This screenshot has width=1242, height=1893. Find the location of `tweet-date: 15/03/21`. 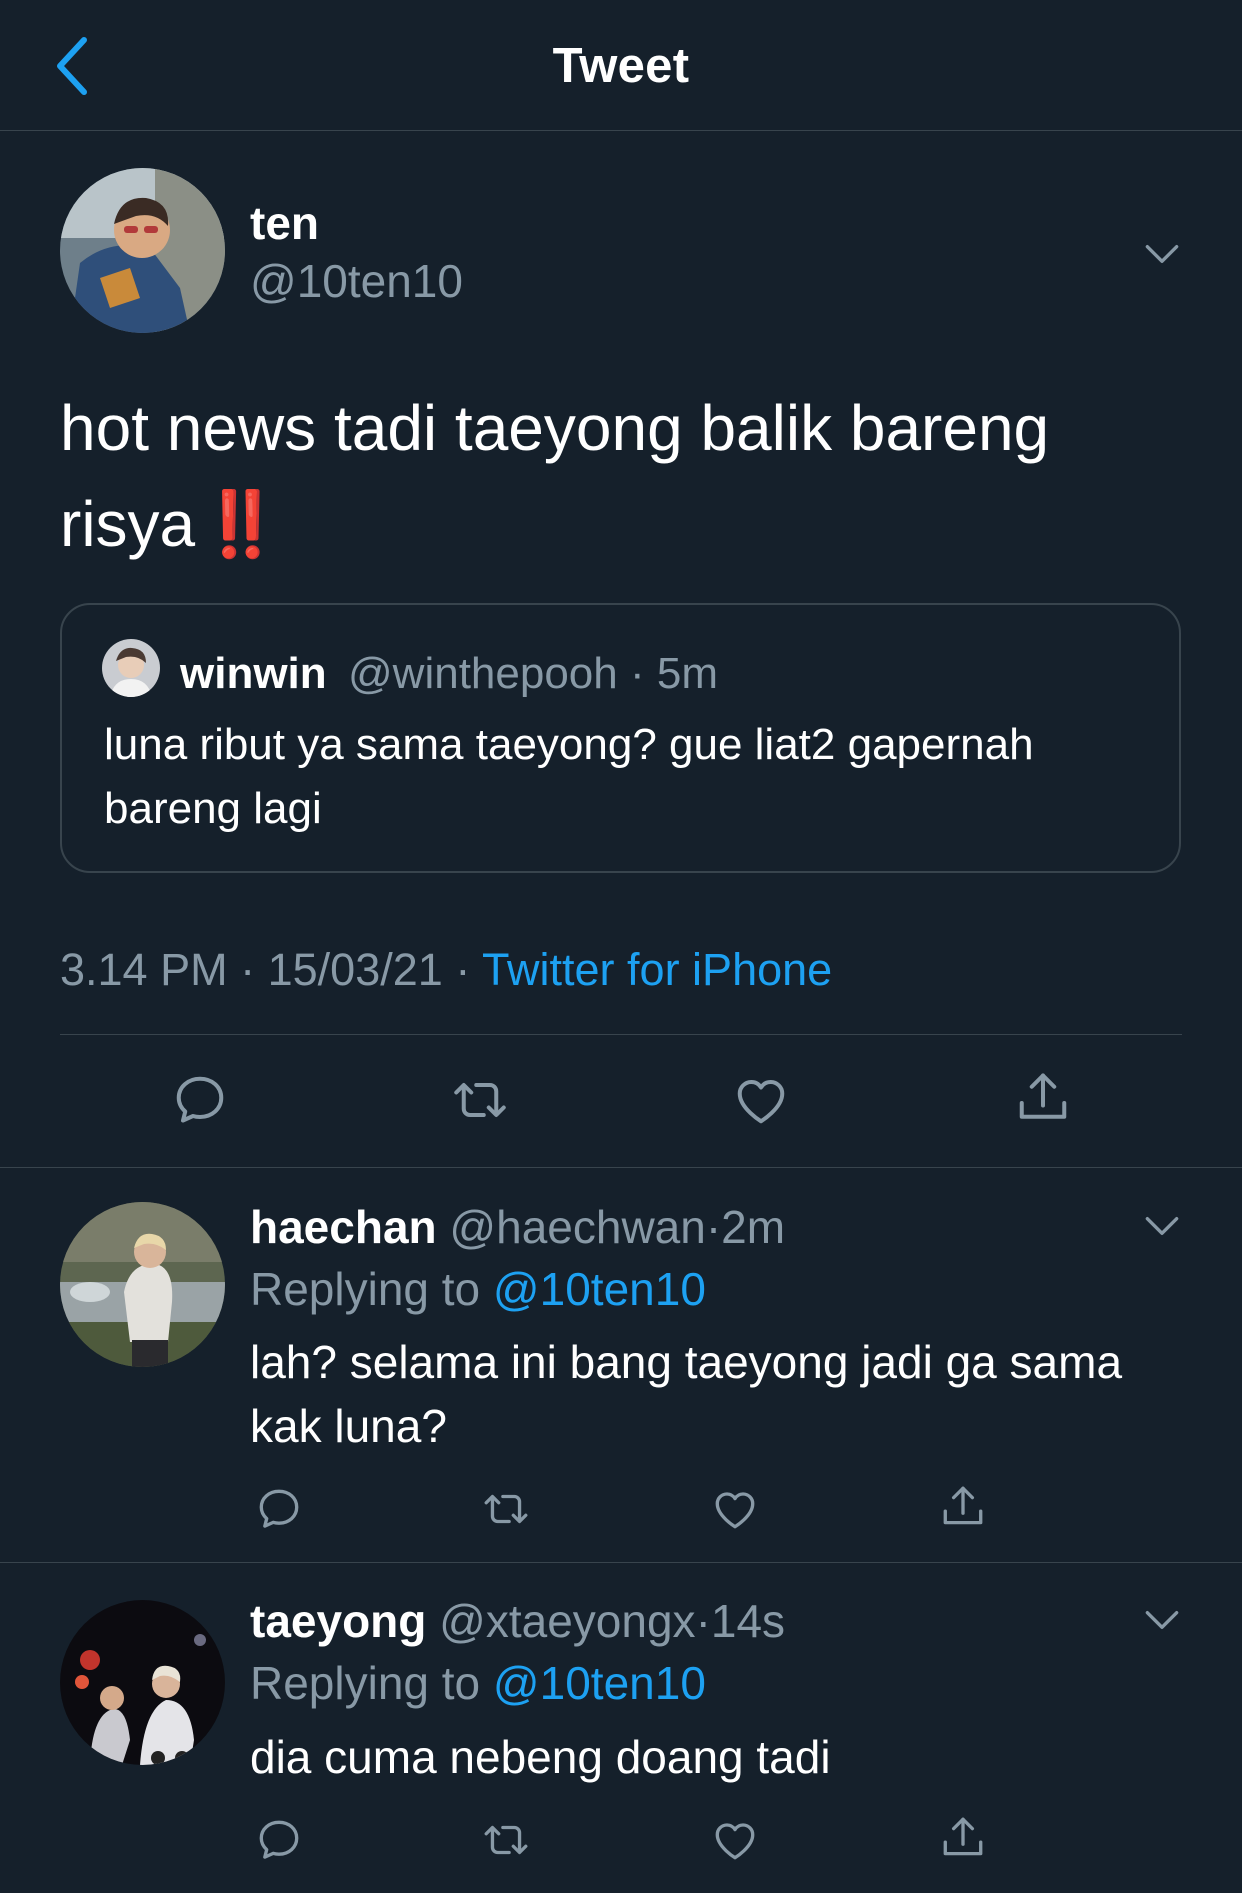

tweet-date: 15/03/21 is located at coordinates (355, 969).